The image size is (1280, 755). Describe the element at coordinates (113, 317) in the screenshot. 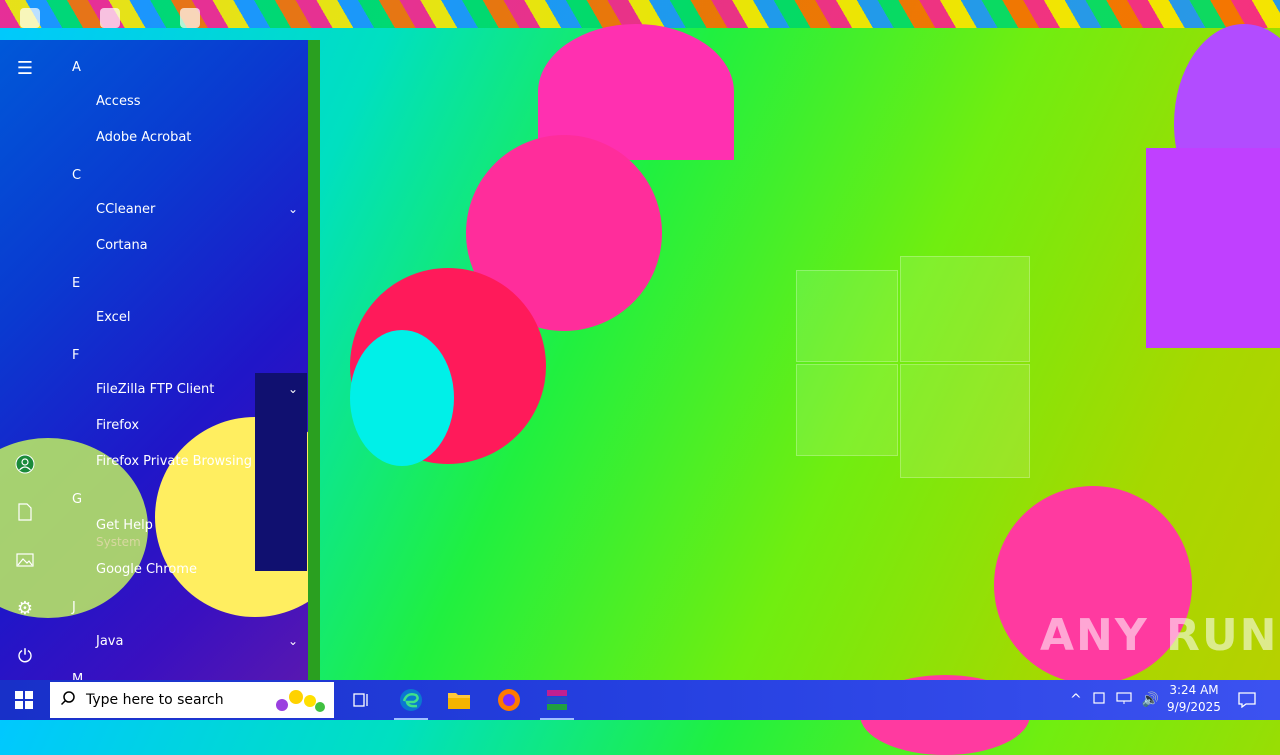

I see `app-excel: Excel` at that location.